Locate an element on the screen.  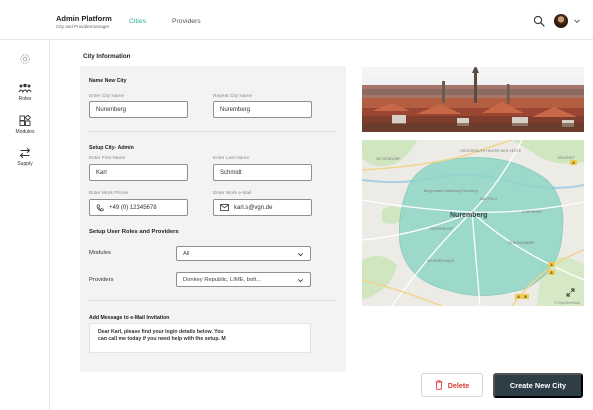
map-label: GROSSREUTH HINTER DER VESTE is located at coordinates (491, 151).